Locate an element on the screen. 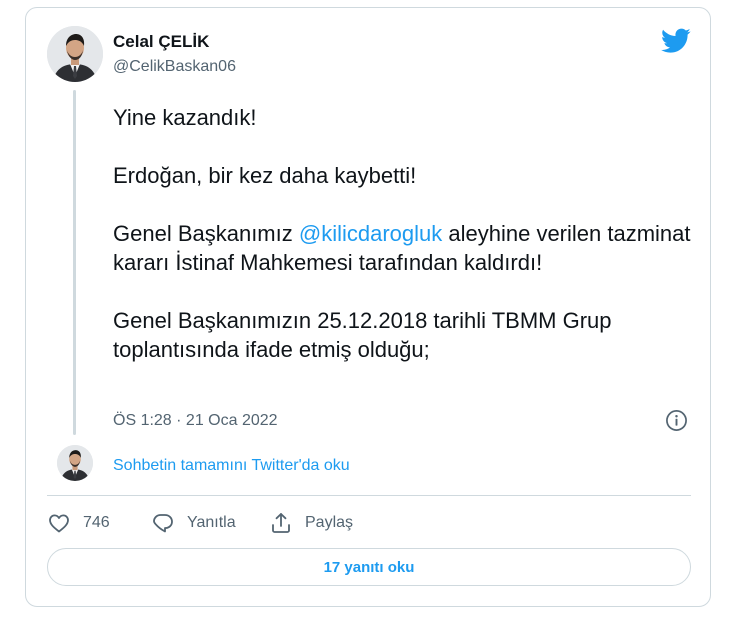 The image size is (730, 617). twitter-bird-icon is located at coordinates (676, 41).